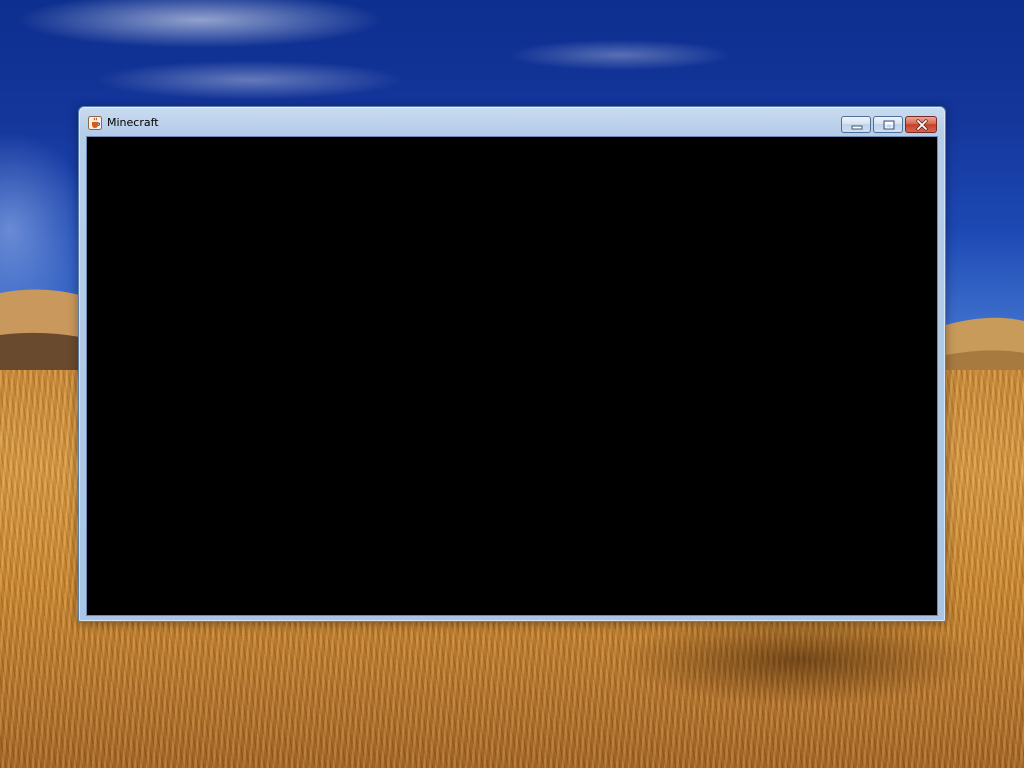 Image resolution: width=1024 pixels, height=768 pixels. Describe the element at coordinates (133, 122) in the screenshot. I see `window-title: Minecraft` at that location.